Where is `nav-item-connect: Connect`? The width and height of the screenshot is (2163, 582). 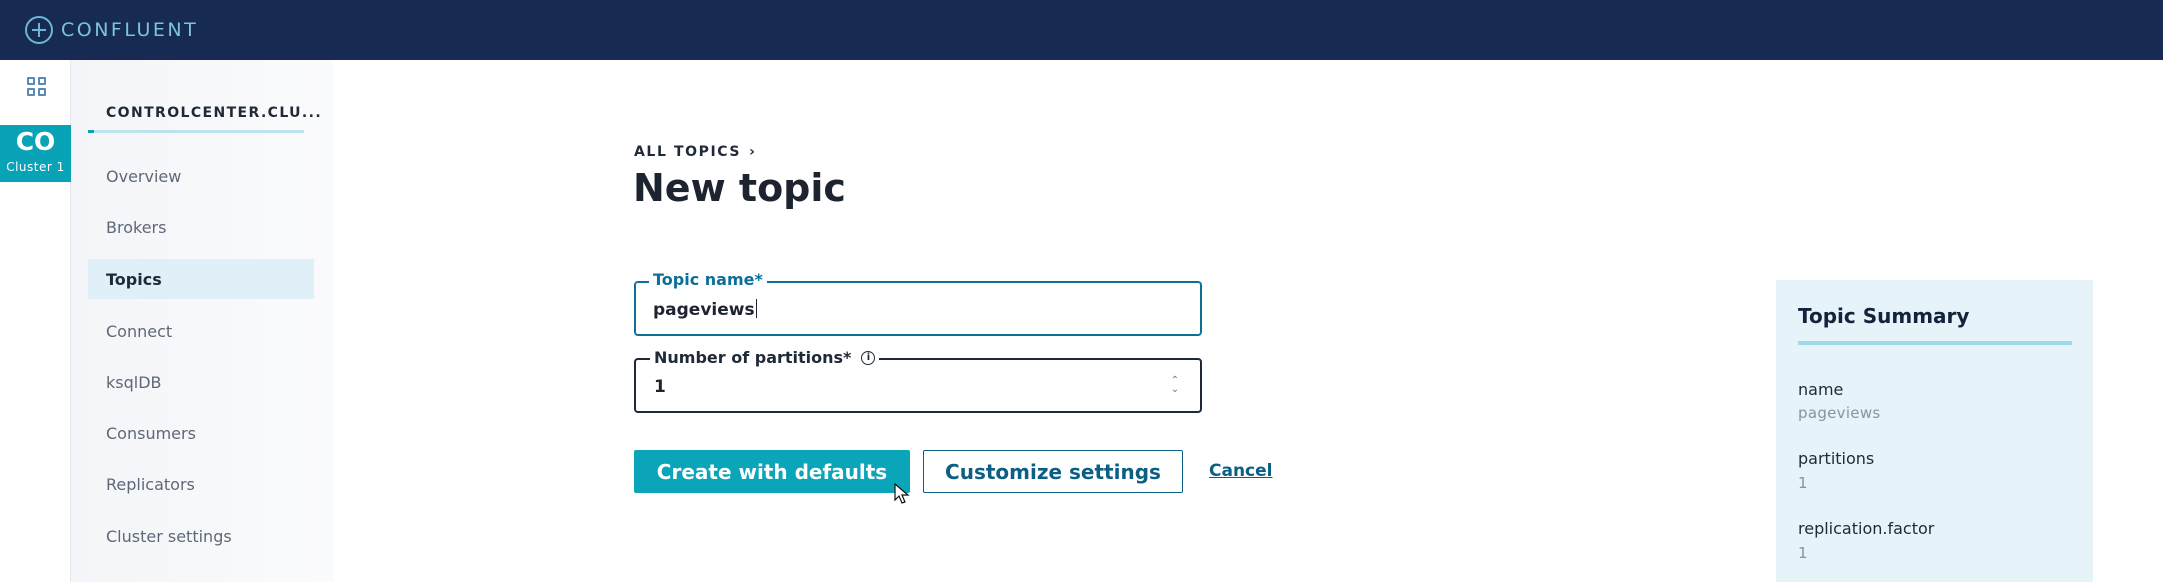 nav-item-connect: Connect is located at coordinates (201, 331).